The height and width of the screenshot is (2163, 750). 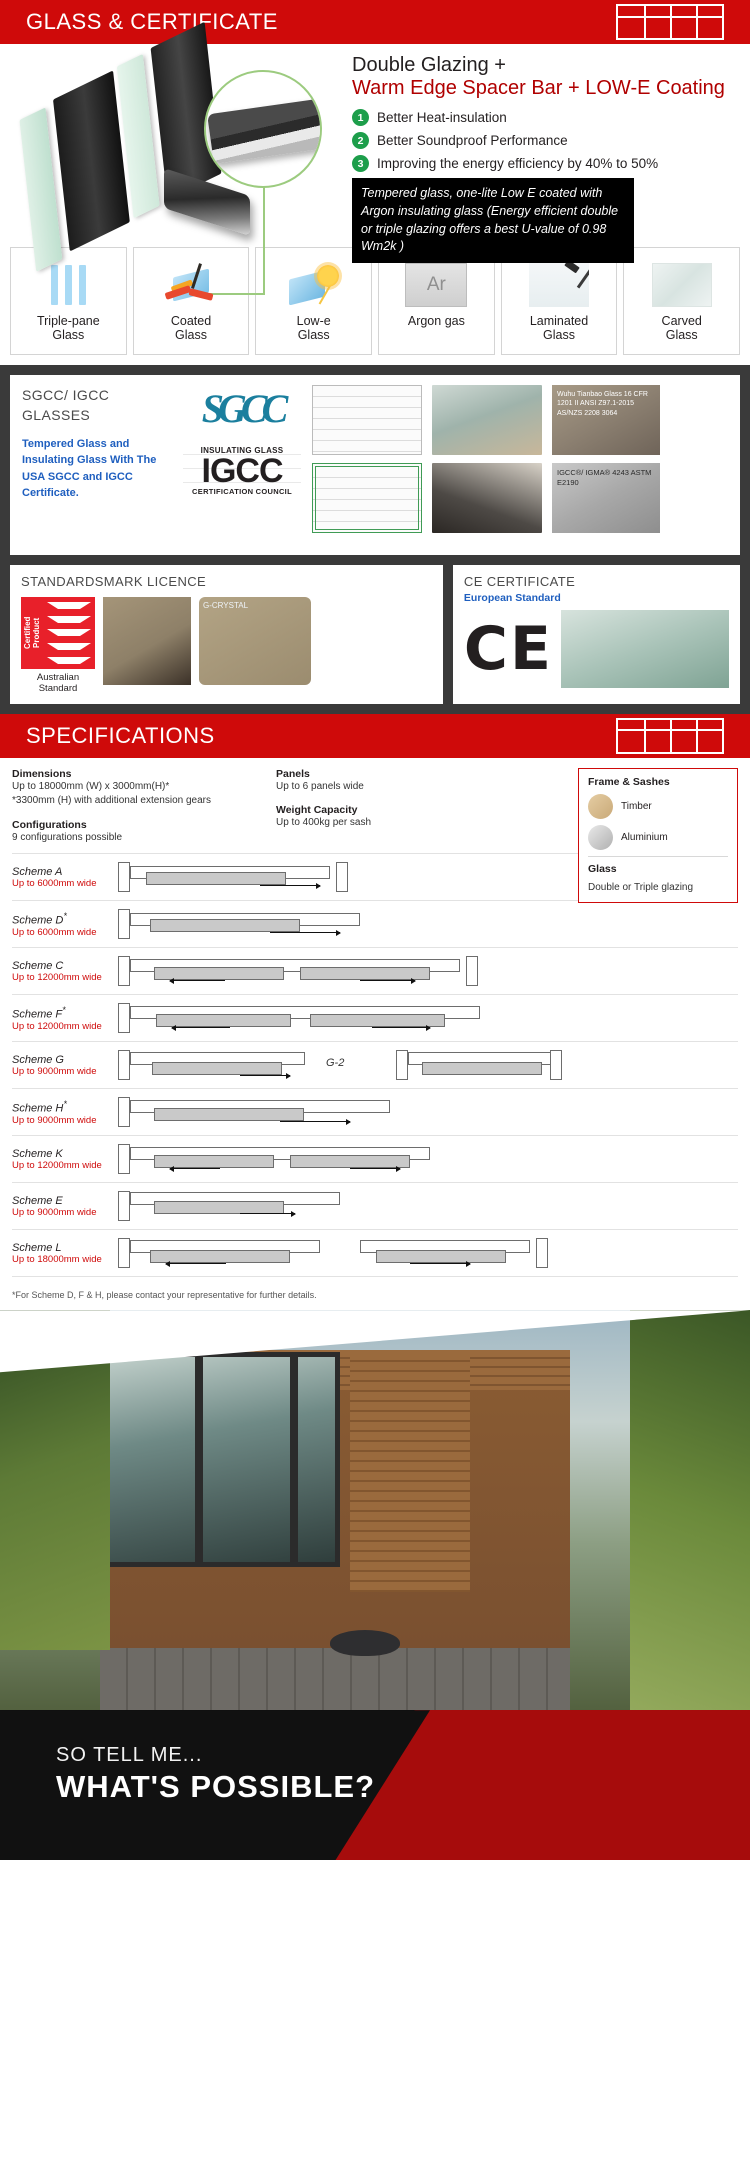 I want to click on scheme-row: Scheme F* Up to 12000mm wide, so click(x=375, y=1017).